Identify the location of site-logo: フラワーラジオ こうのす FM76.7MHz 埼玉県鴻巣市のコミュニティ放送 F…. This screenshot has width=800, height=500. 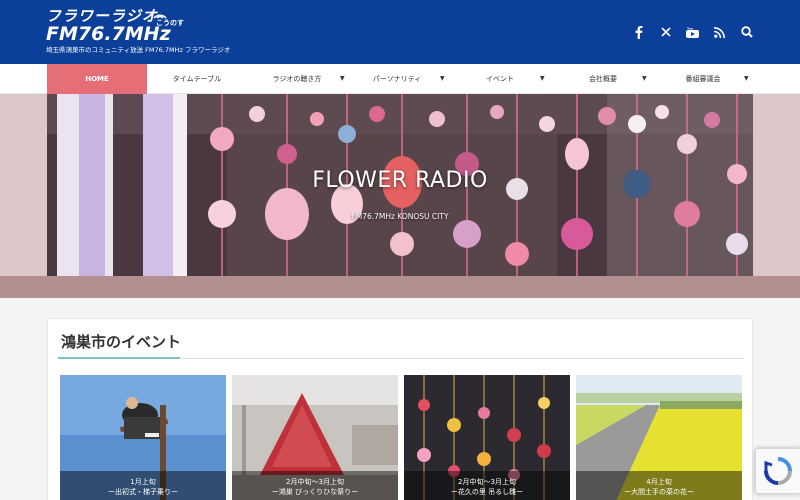
(138, 33).